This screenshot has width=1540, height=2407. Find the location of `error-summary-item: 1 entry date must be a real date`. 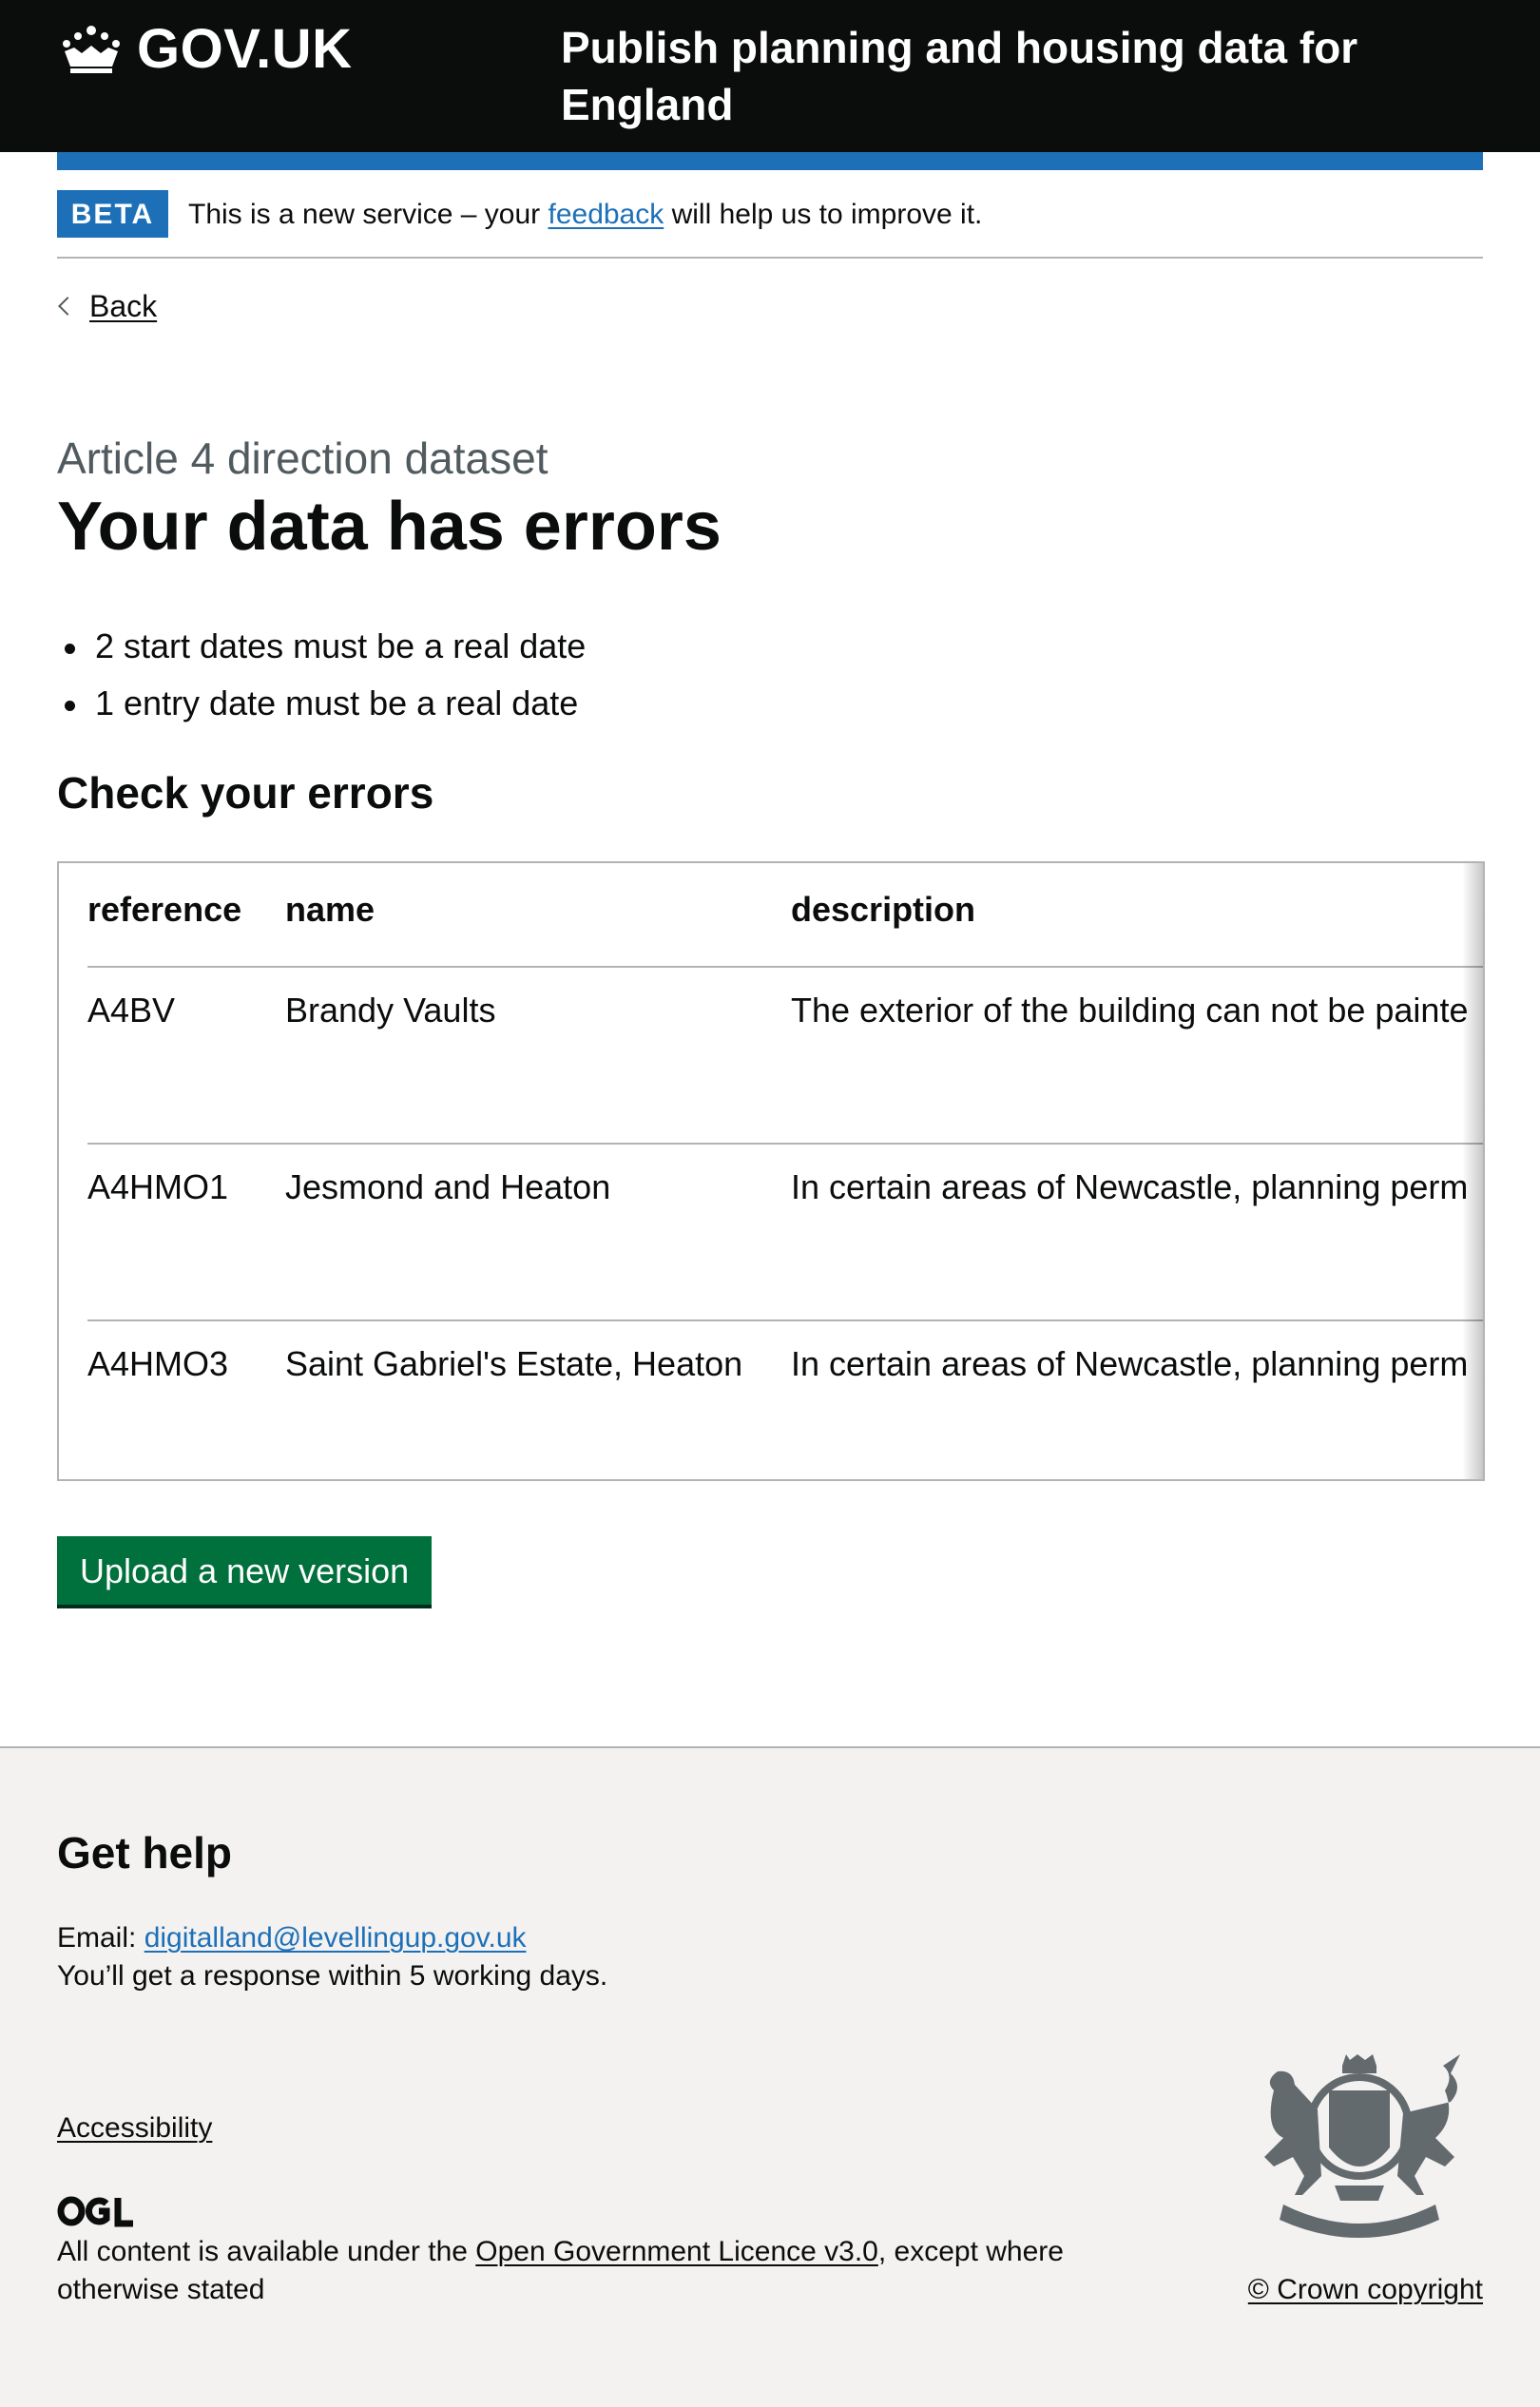

error-summary-item: 1 entry date must be a real date is located at coordinates (321, 703).